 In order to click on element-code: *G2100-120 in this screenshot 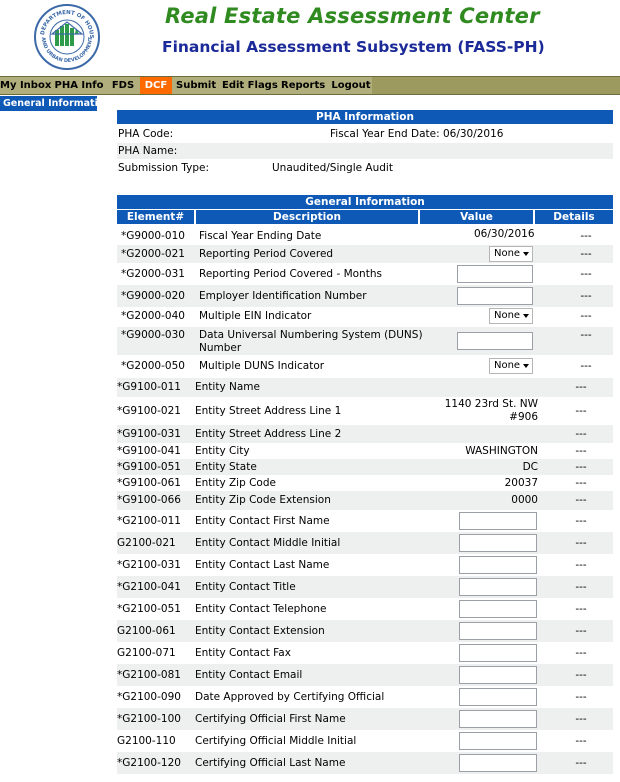, I will do `click(149, 763)`.